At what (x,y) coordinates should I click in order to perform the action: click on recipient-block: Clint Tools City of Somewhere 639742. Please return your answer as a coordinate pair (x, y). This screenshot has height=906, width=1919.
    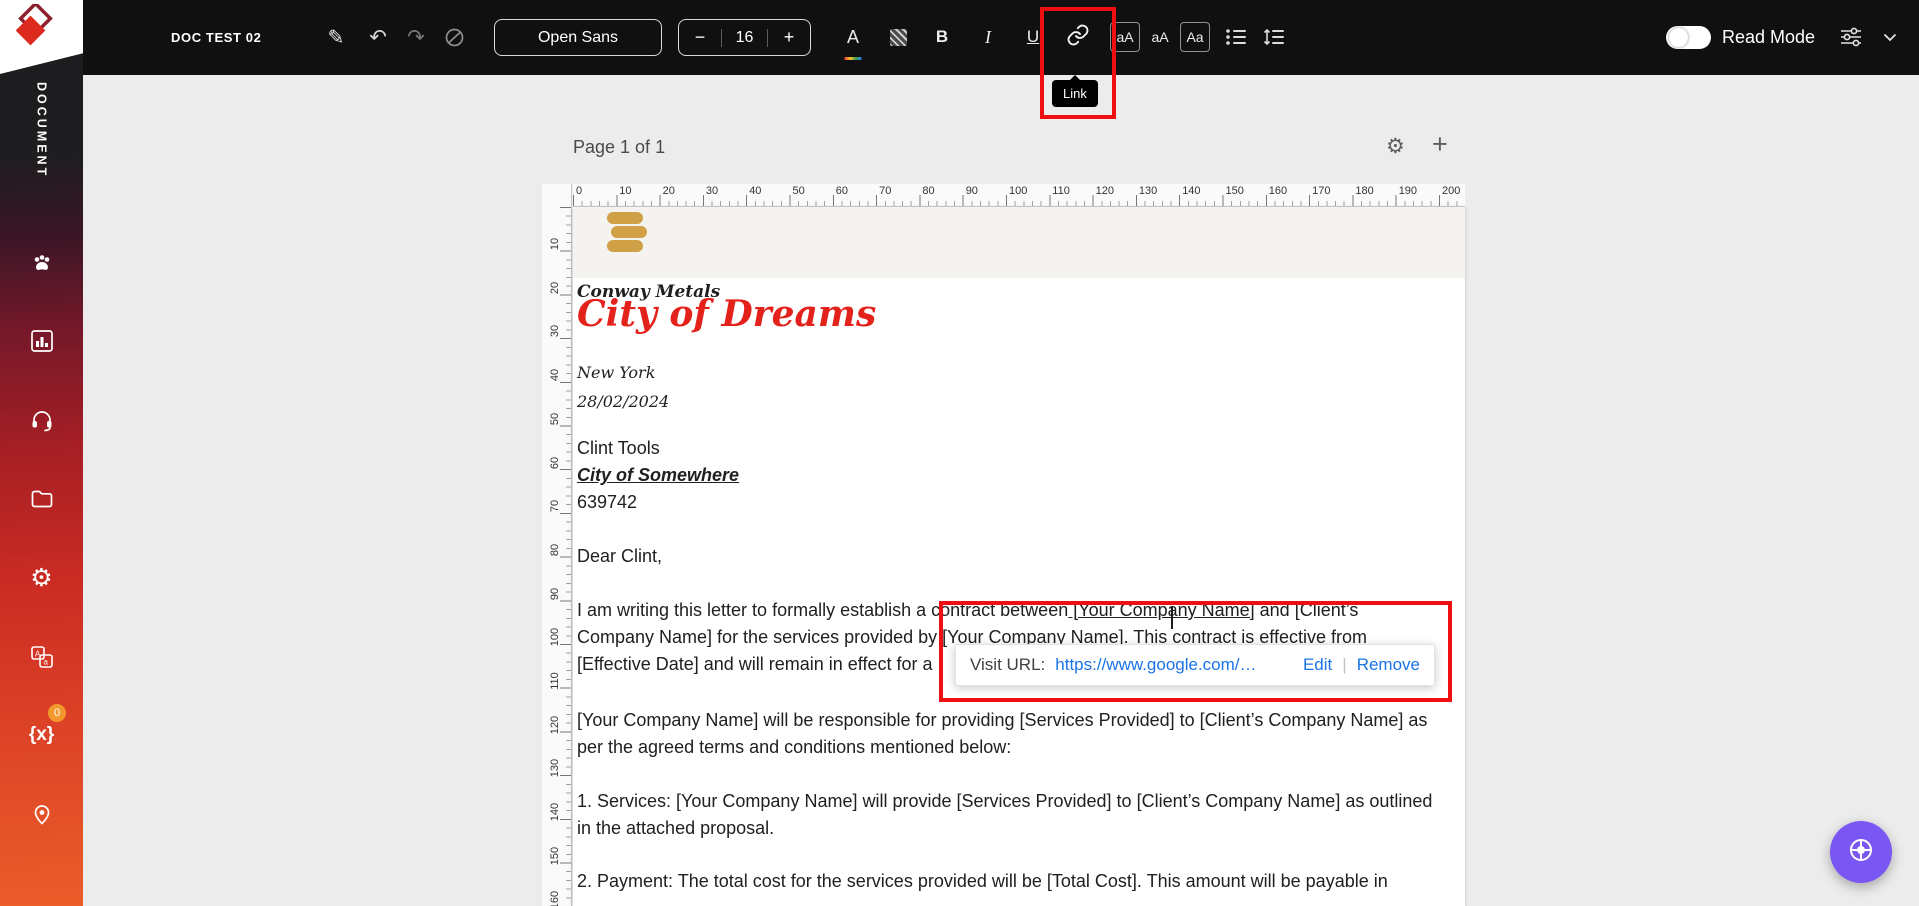
    Looking at the image, I should click on (658, 475).